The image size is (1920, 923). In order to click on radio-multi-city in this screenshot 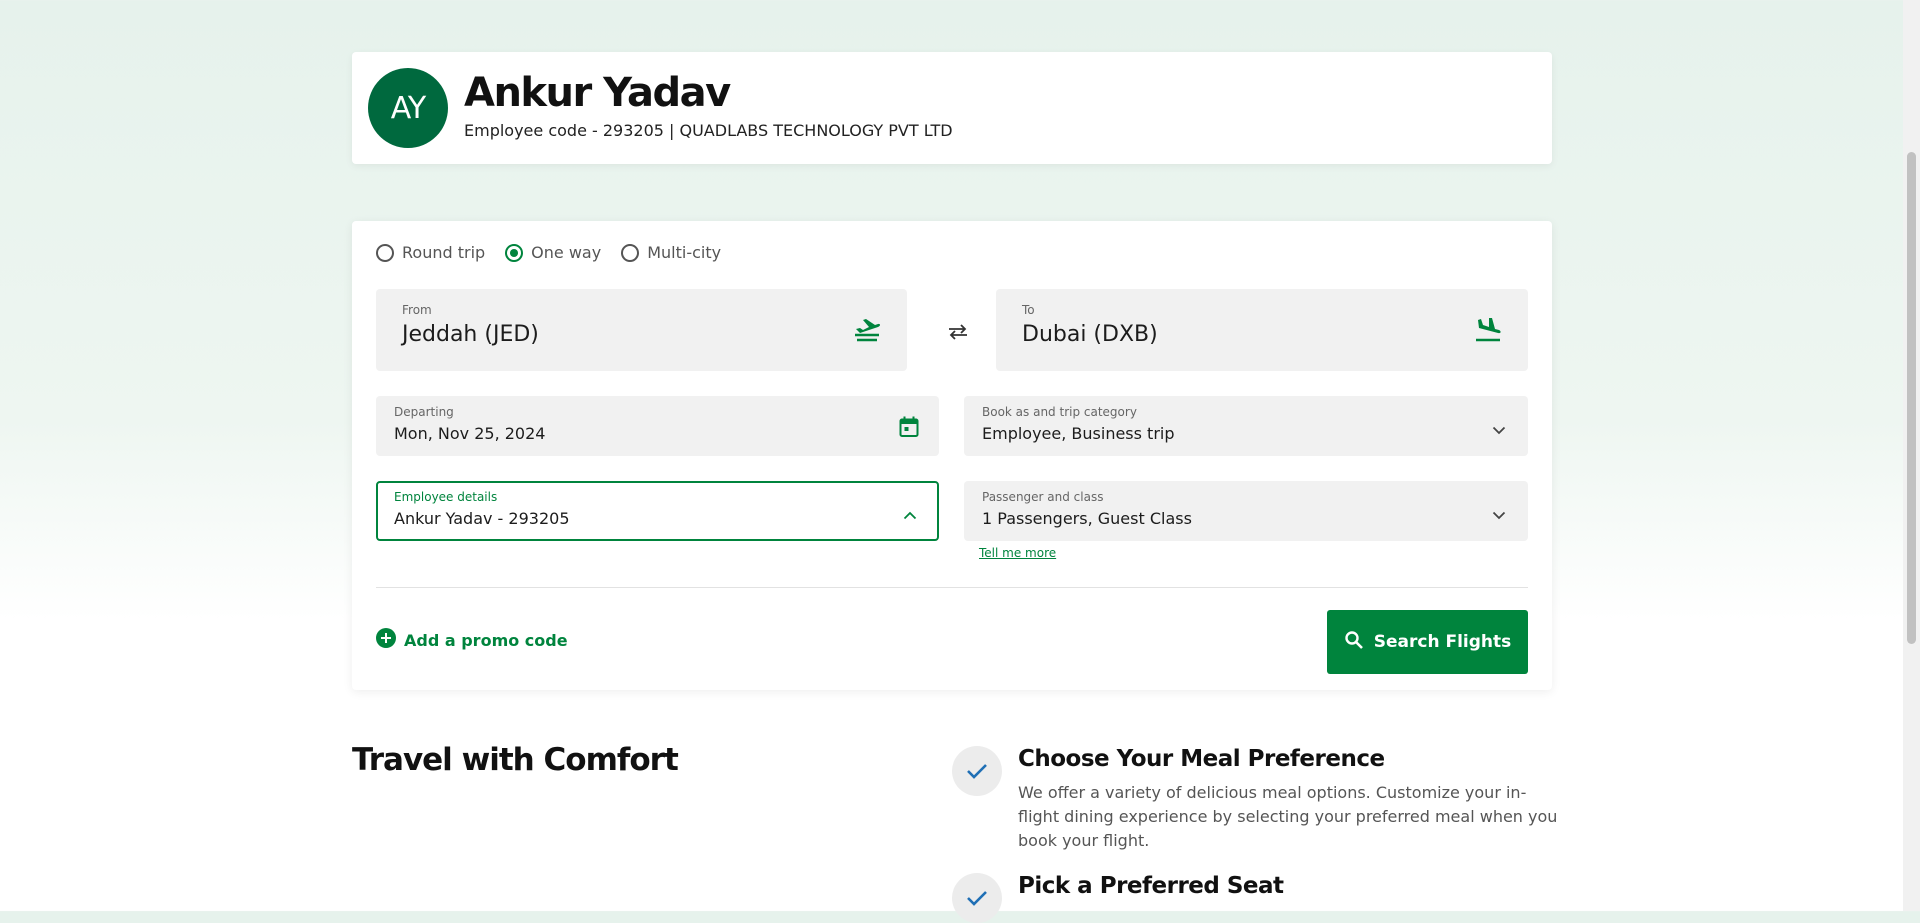, I will do `click(630, 252)`.